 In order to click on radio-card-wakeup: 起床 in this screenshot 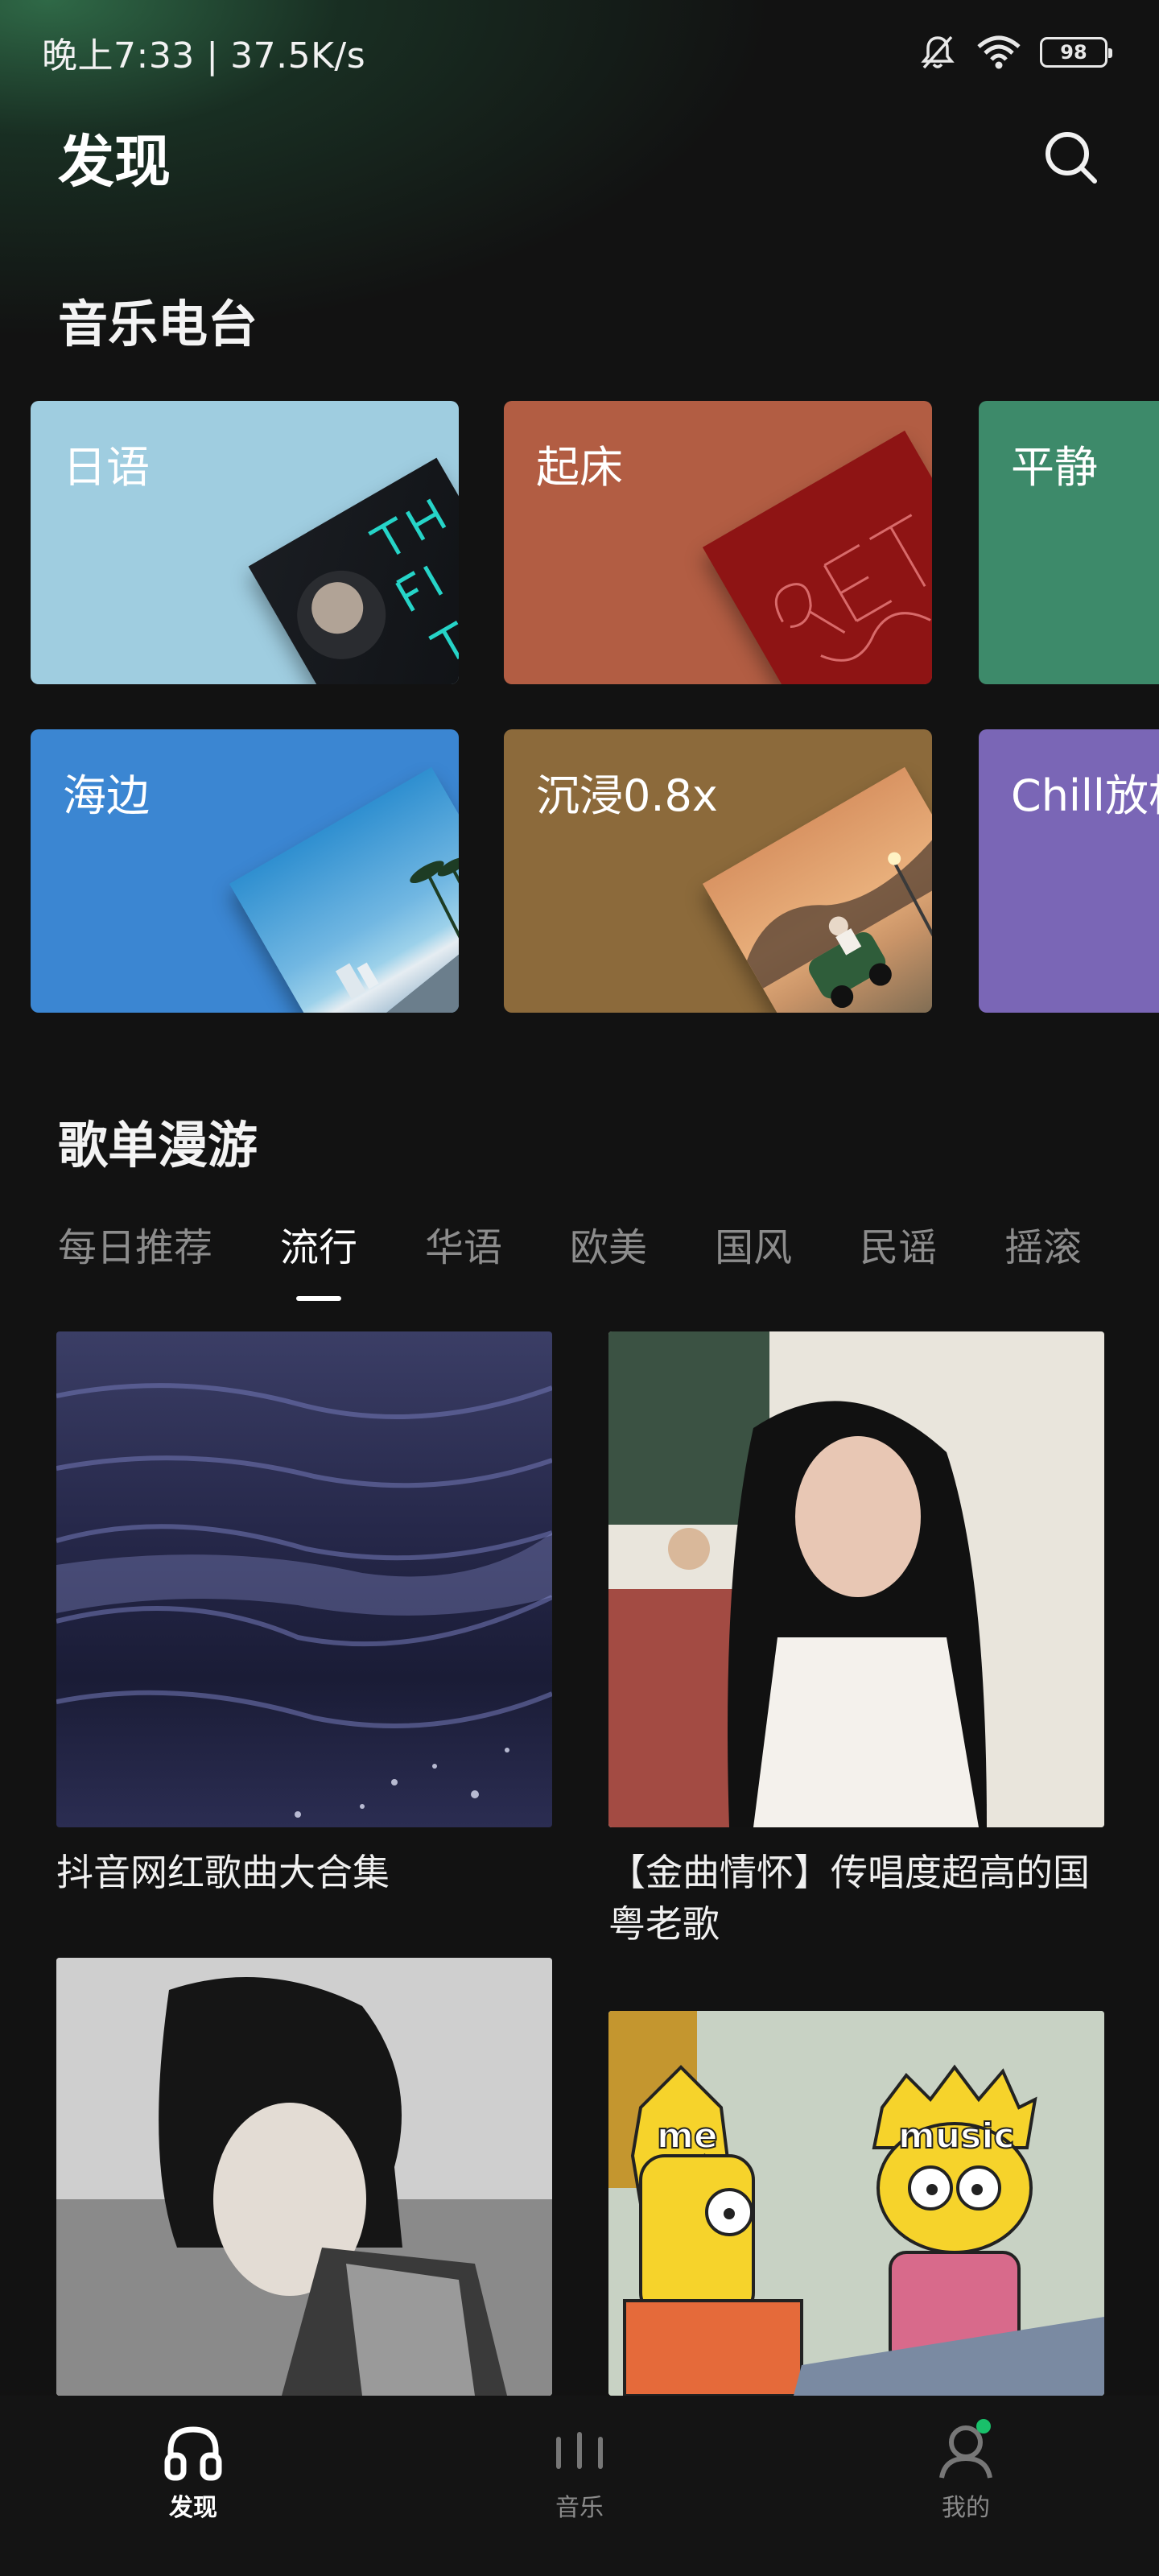, I will do `click(718, 542)`.